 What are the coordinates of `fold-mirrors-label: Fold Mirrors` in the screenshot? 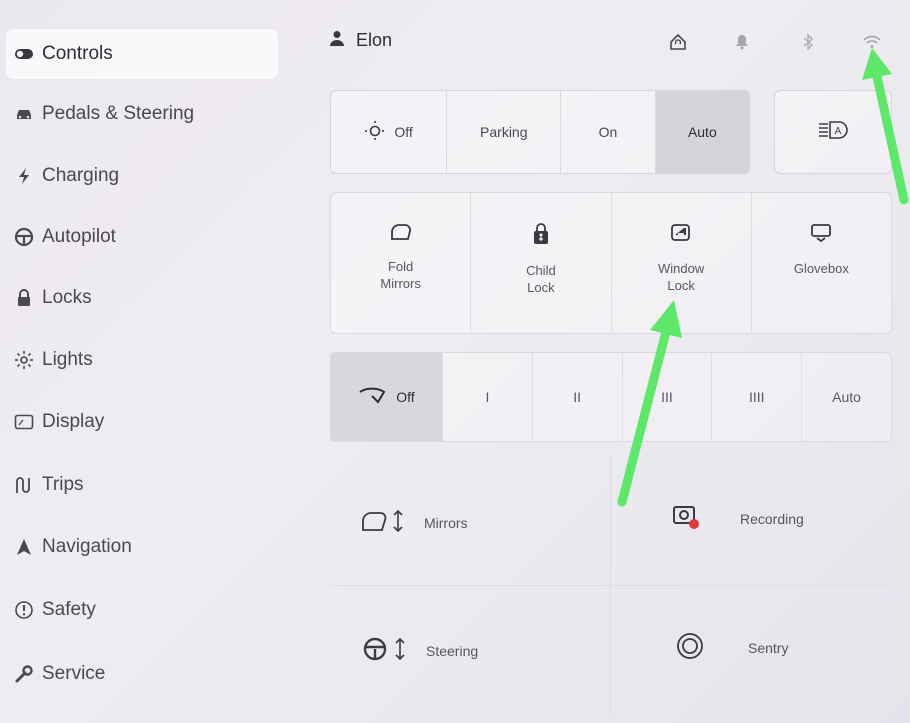 It's located at (400, 275).